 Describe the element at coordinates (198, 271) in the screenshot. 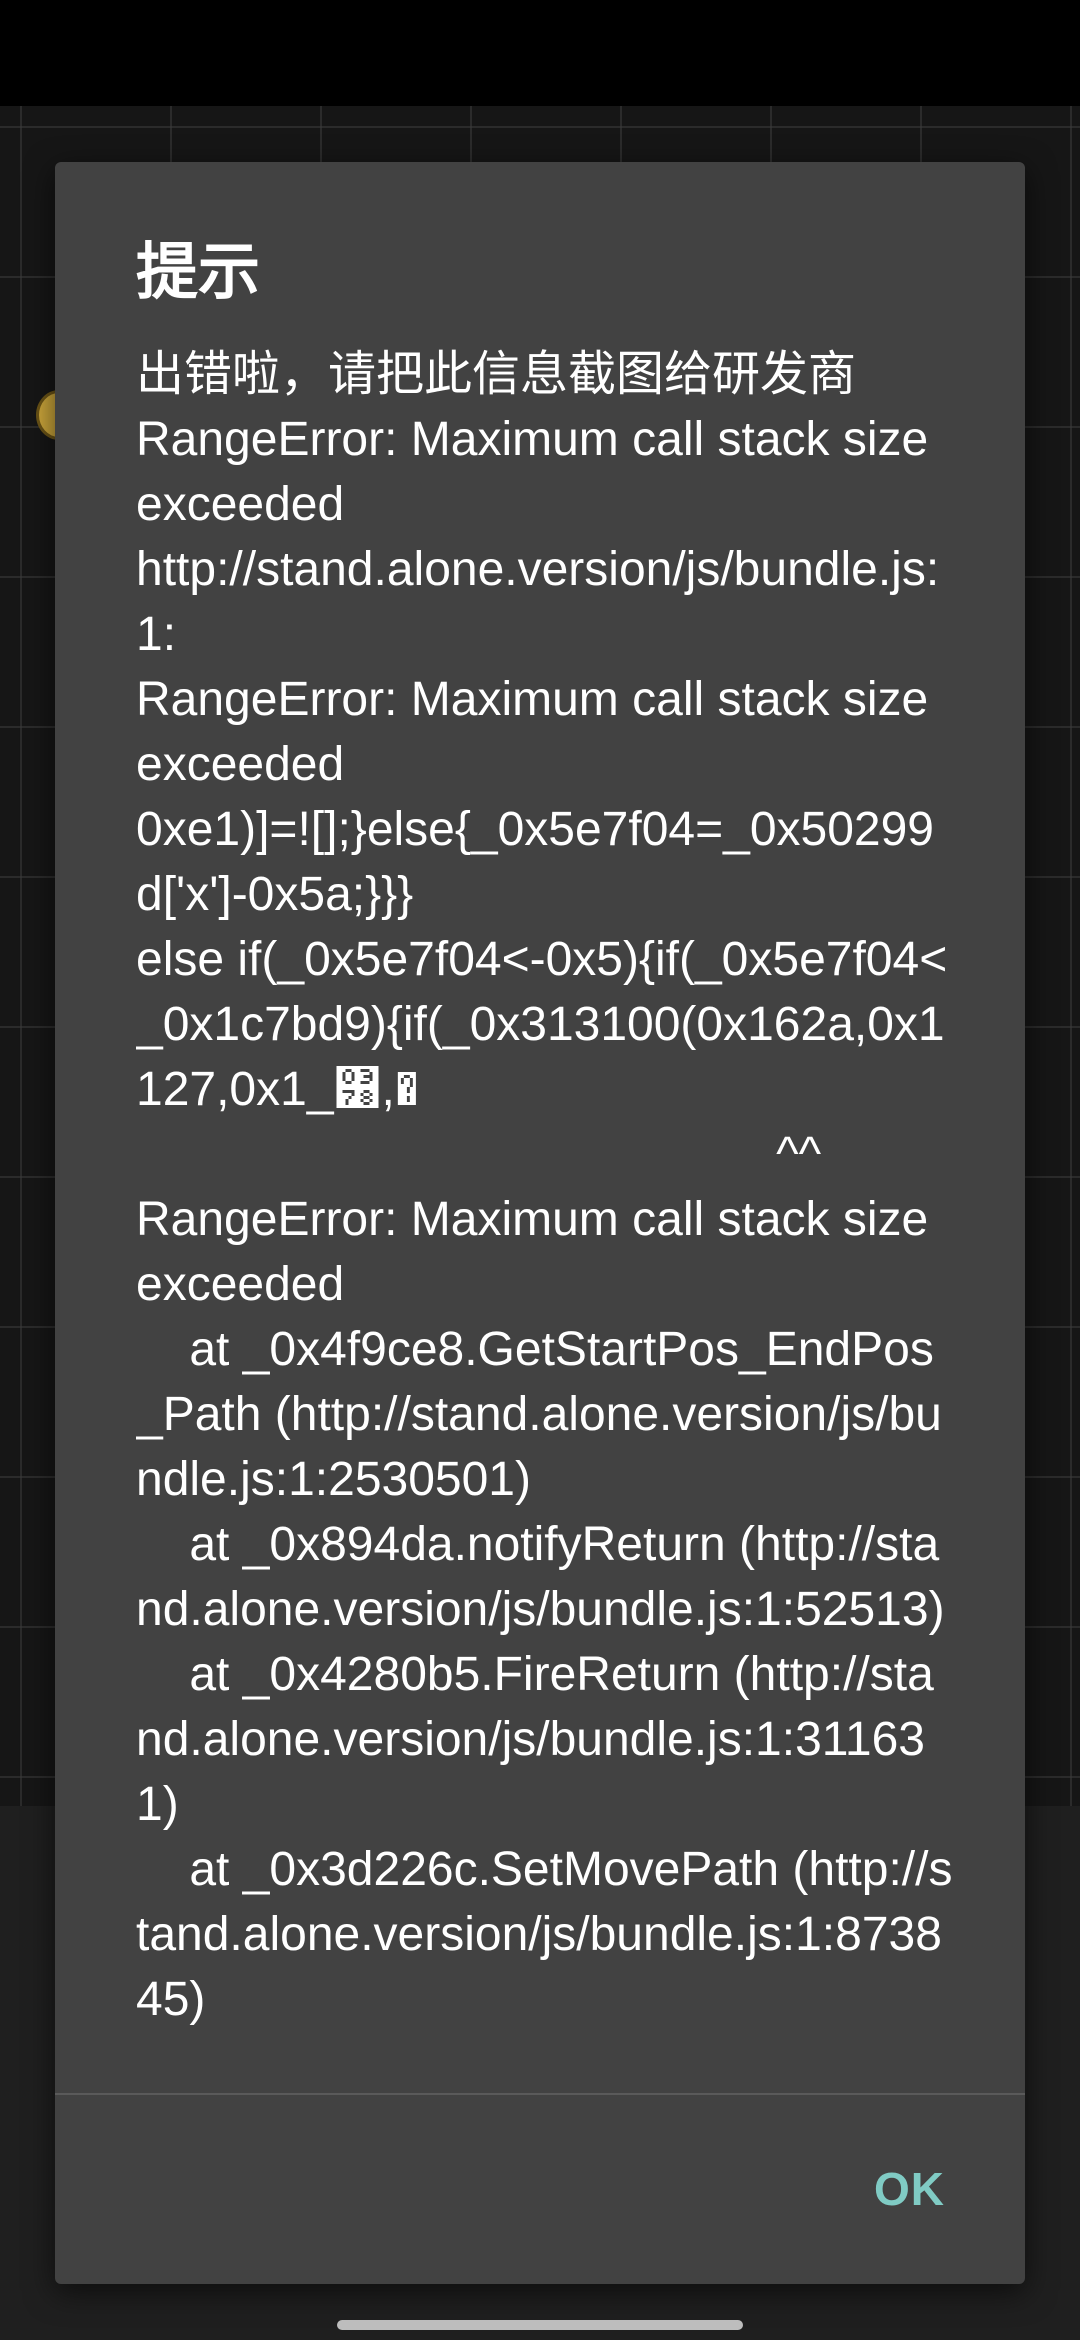

I see `dialog-title: 提示` at that location.